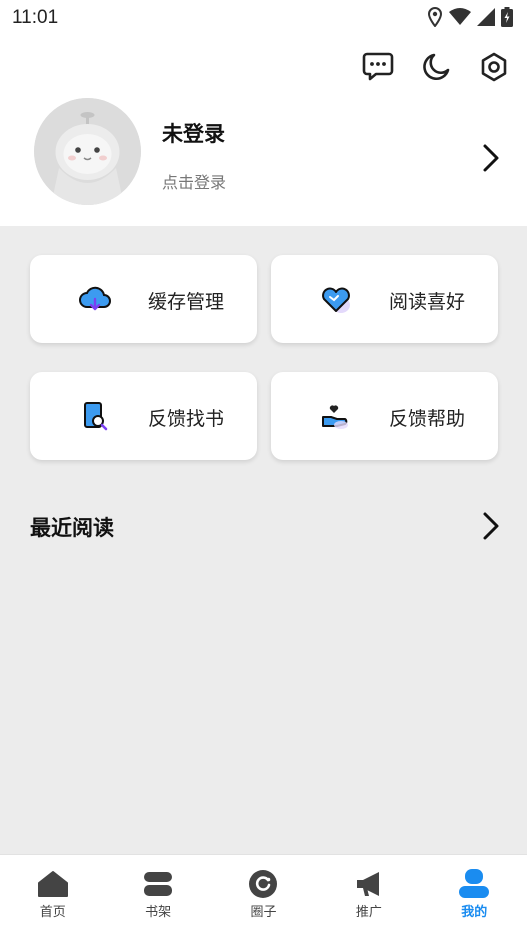  I want to click on login-prompt: 点击登录, so click(194, 181).